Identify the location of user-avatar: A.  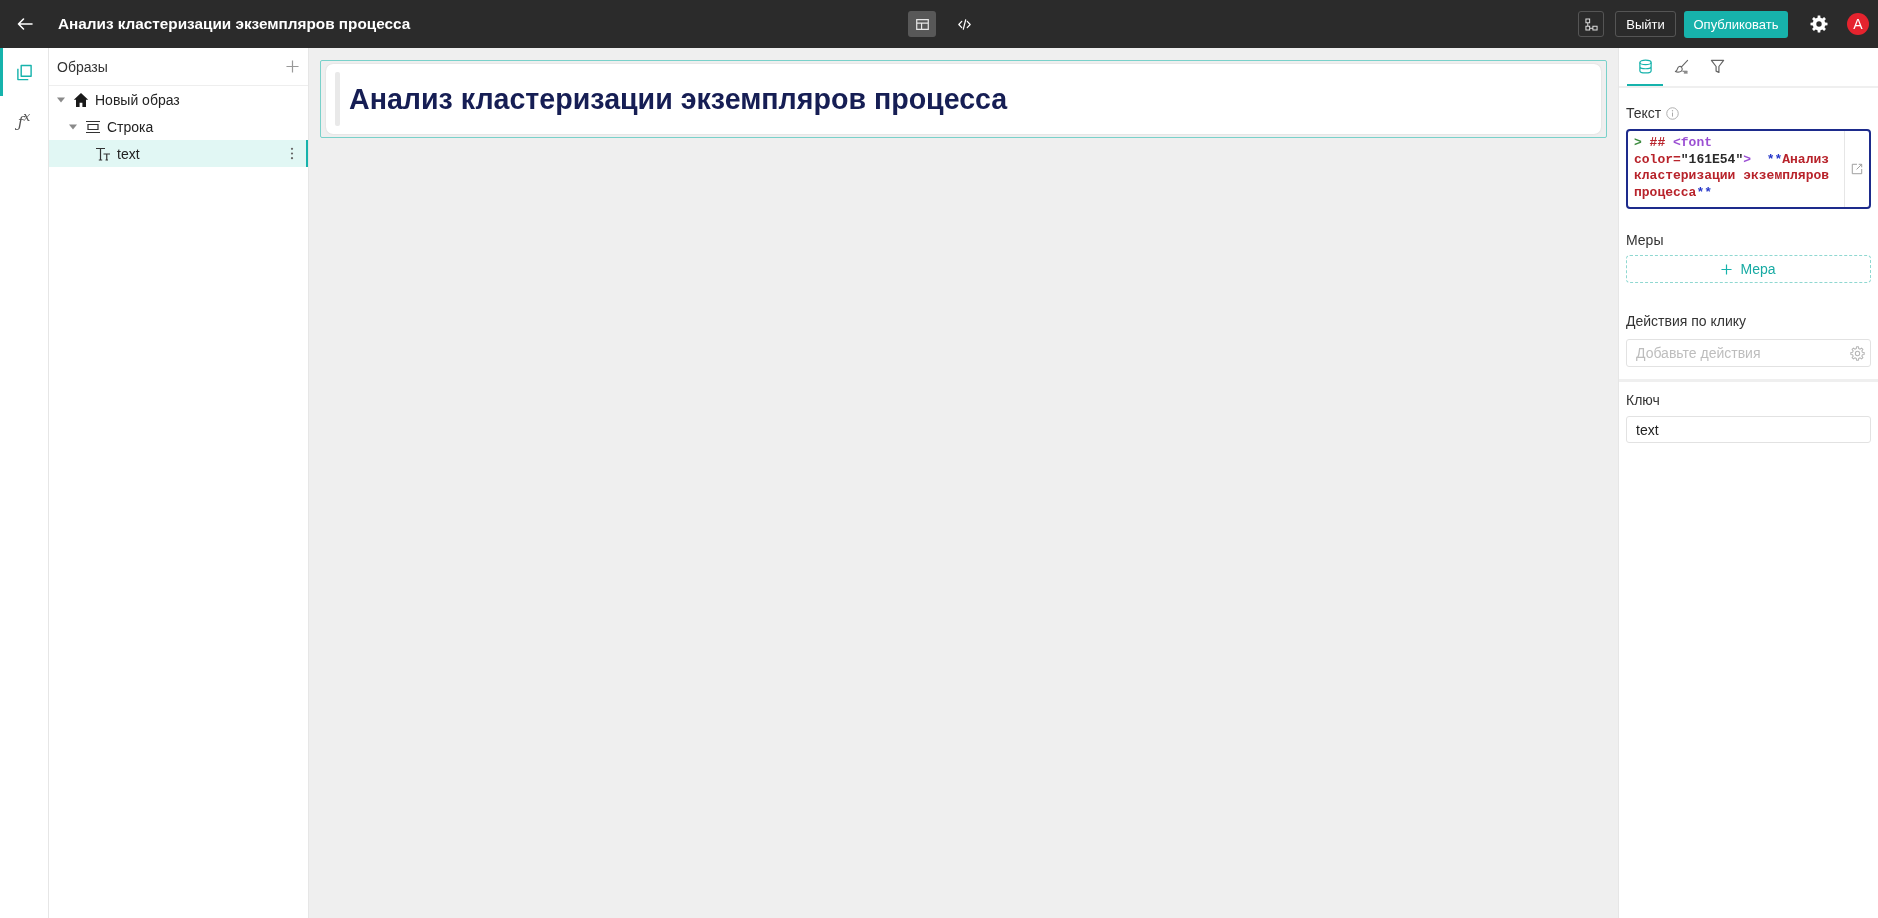
(1858, 24).